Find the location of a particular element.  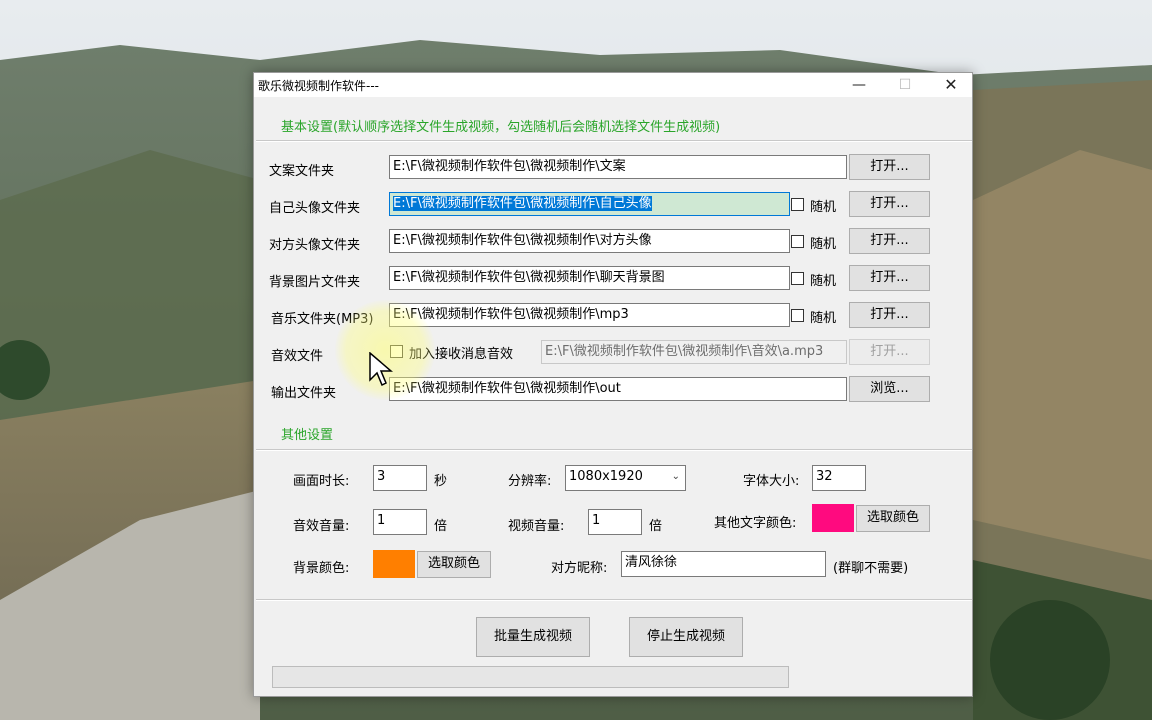

sfx-file-input: E:\F\微视频制作软件包\微视频制作\音效\a.mp3 is located at coordinates (694, 352).